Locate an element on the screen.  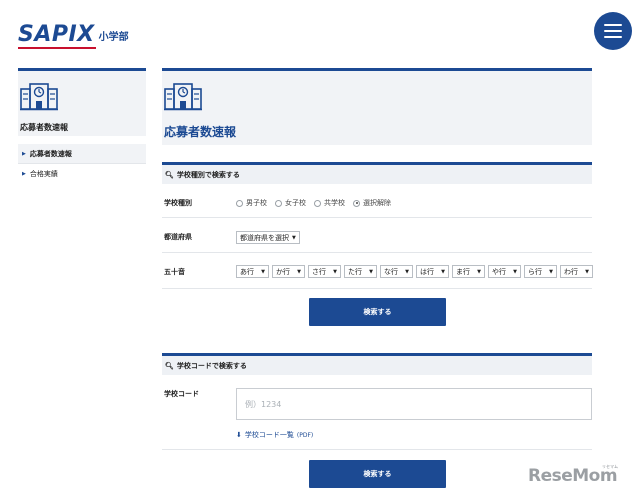
prefecture-select: 都道府県を選択 ▼ is located at coordinates (268, 237).